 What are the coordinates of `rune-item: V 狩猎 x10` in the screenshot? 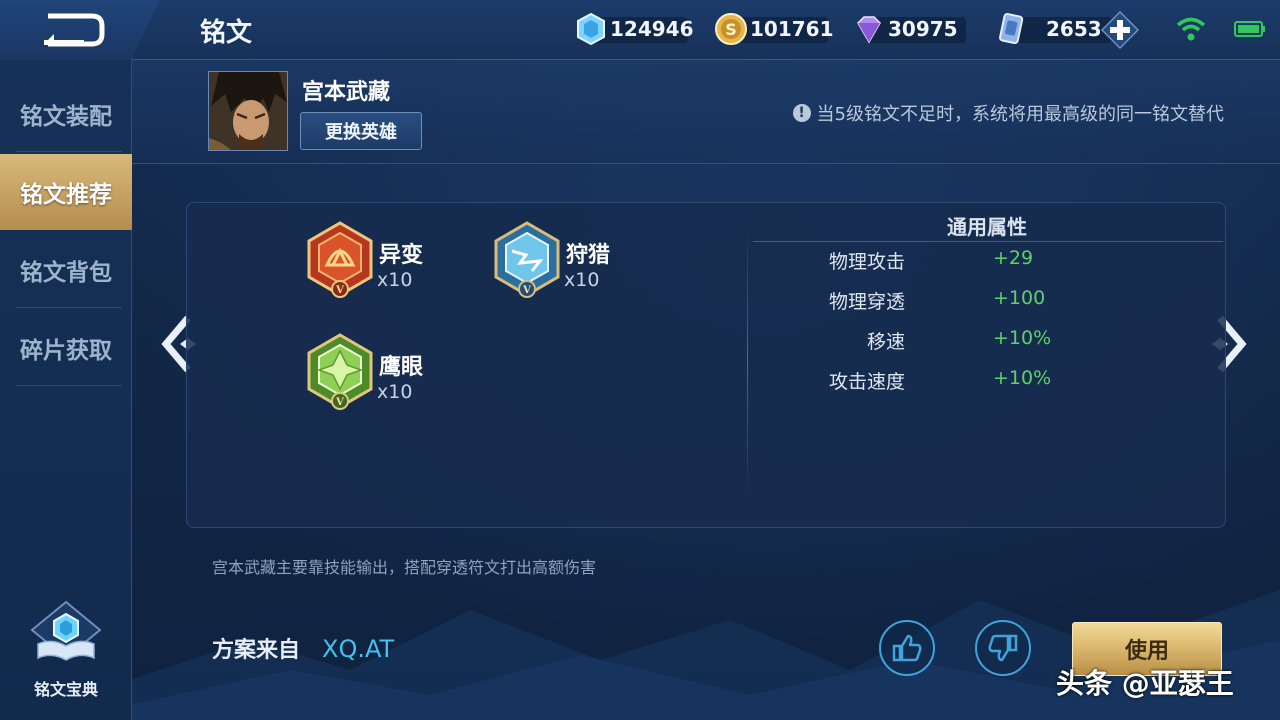 It's located at (582, 266).